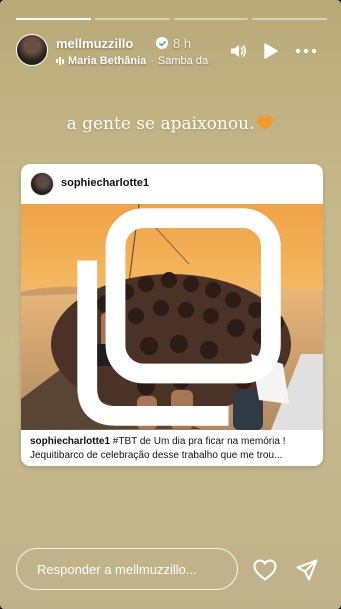 The image size is (341, 609). I want to click on music-title: Samba da, so click(183, 61).